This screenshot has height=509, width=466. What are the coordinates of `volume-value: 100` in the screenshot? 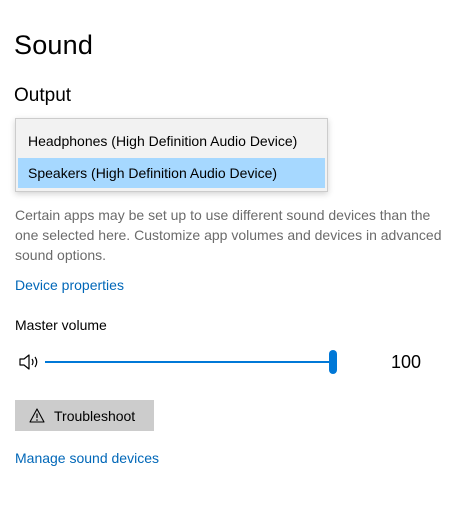 It's located at (406, 362).